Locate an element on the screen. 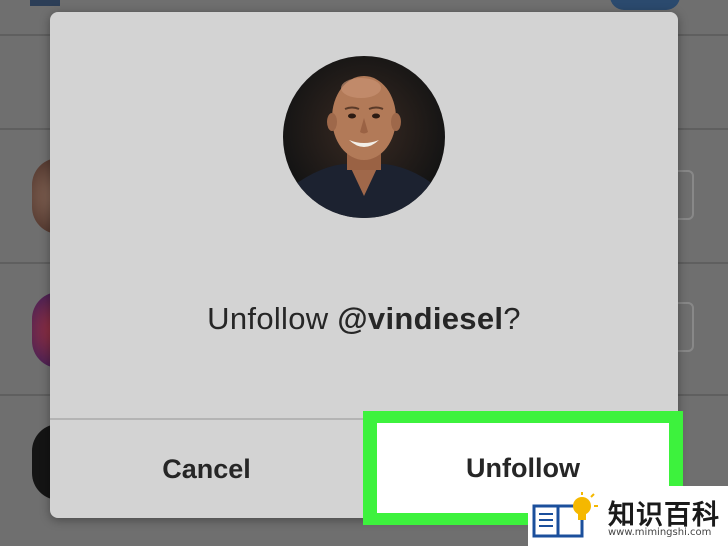 This screenshot has height=546, width=728. username-handle: @vindiesel is located at coordinates (420, 318).